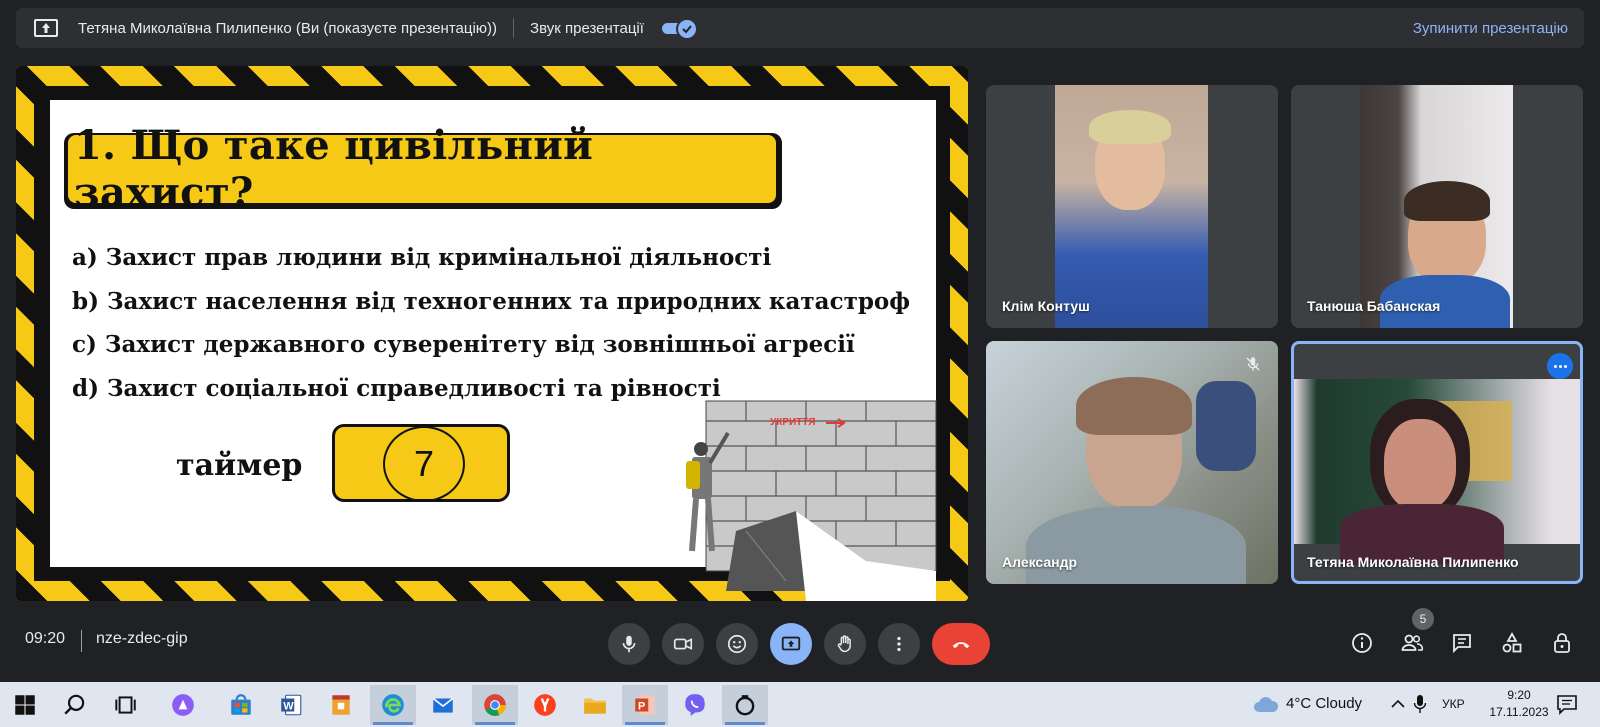 The height and width of the screenshot is (727, 1600). I want to click on taskbar-edge, so click(393, 705).